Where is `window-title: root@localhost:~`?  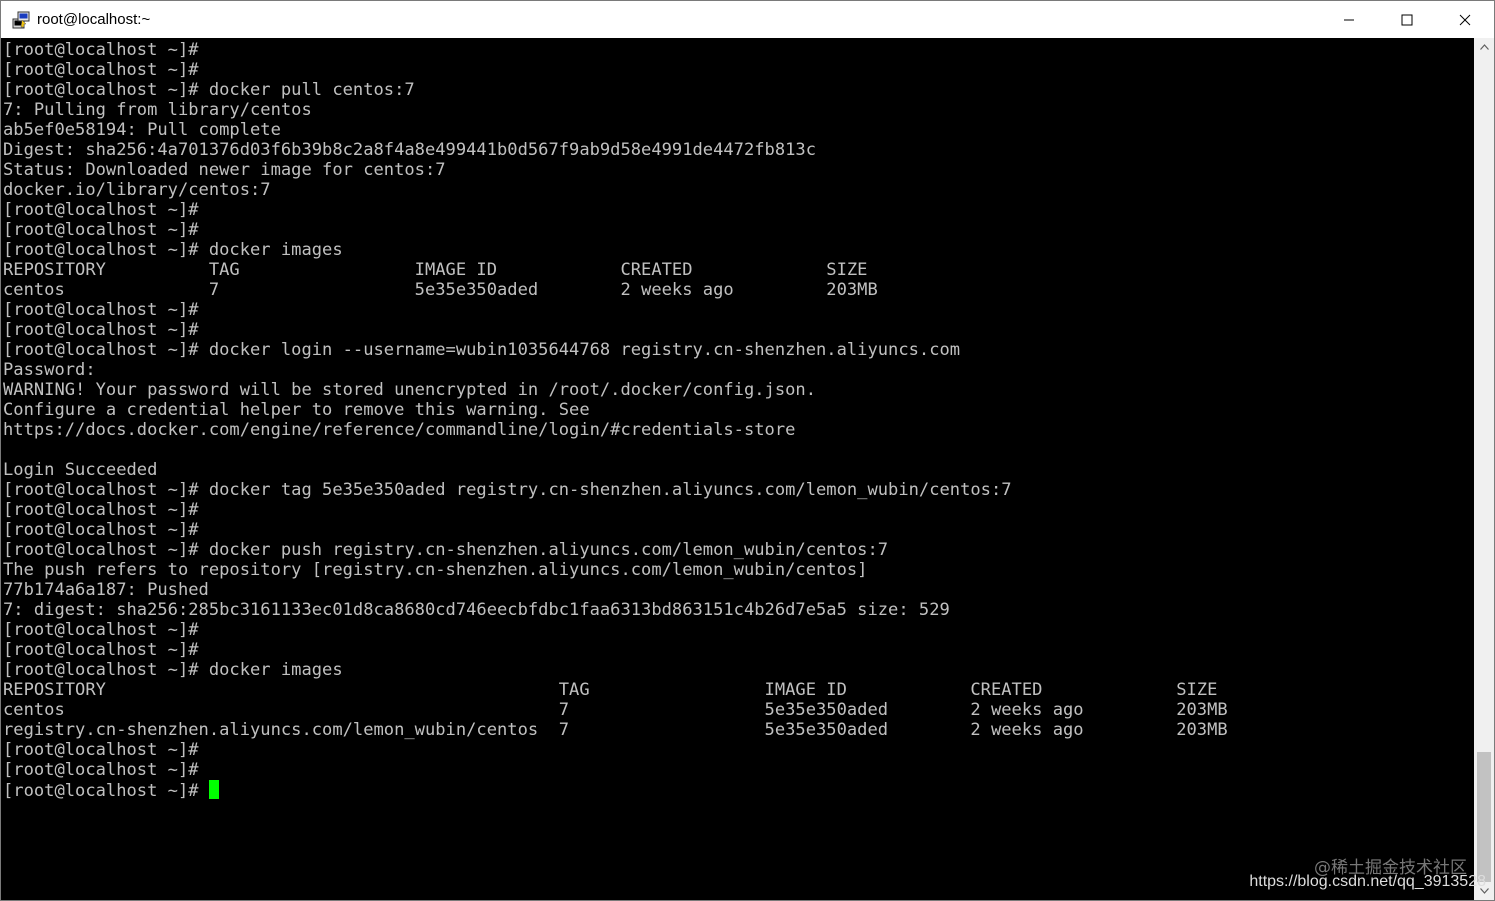 window-title: root@localhost:~ is located at coordinates (94, 19).